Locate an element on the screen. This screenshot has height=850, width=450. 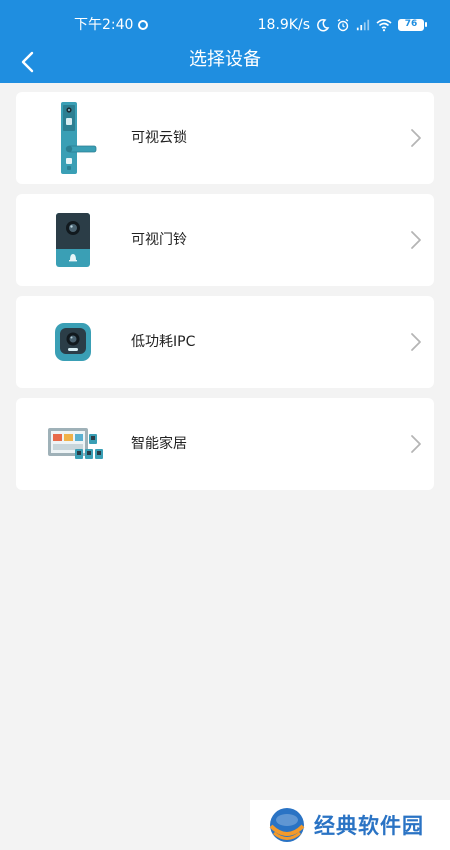
status-bar: 下午2:40 18.9K/s 76 is located at coordinates (225, 20).